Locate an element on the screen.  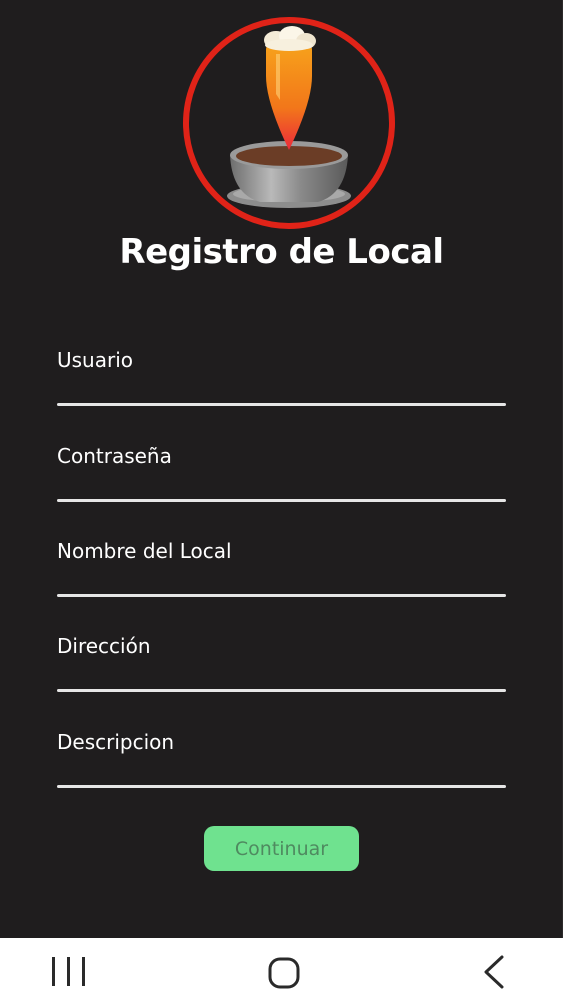
description-underline is located at coordinates (281, 786).